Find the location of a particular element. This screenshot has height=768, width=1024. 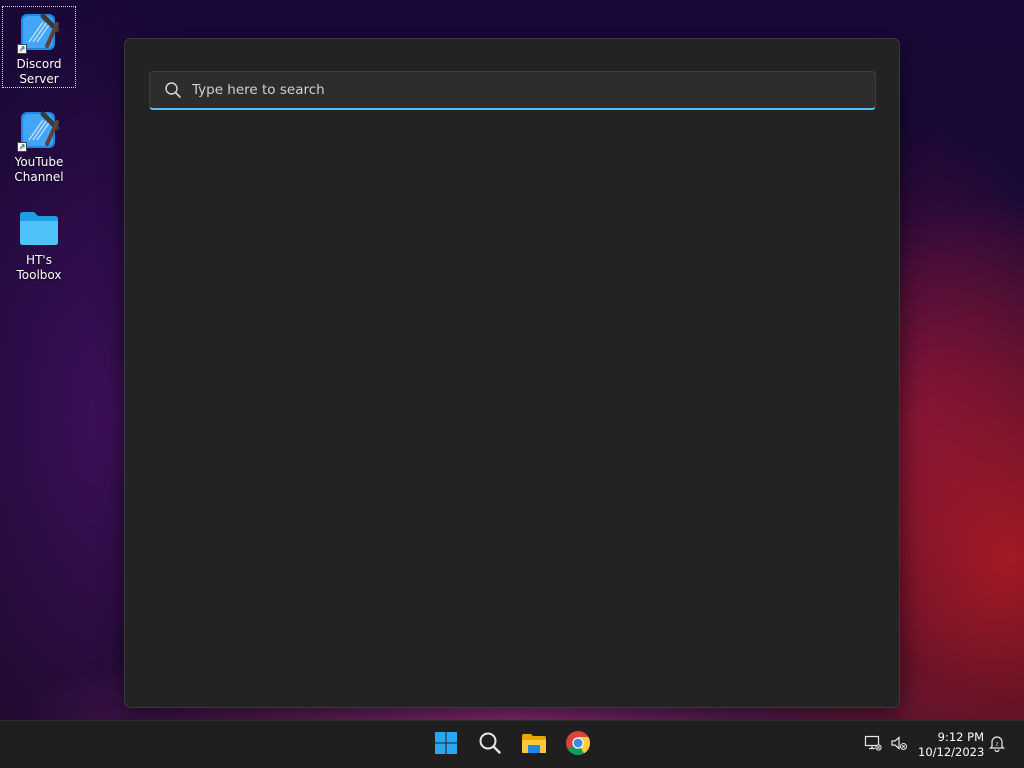

windows-logo-icon is located at coordinates (446, 745).